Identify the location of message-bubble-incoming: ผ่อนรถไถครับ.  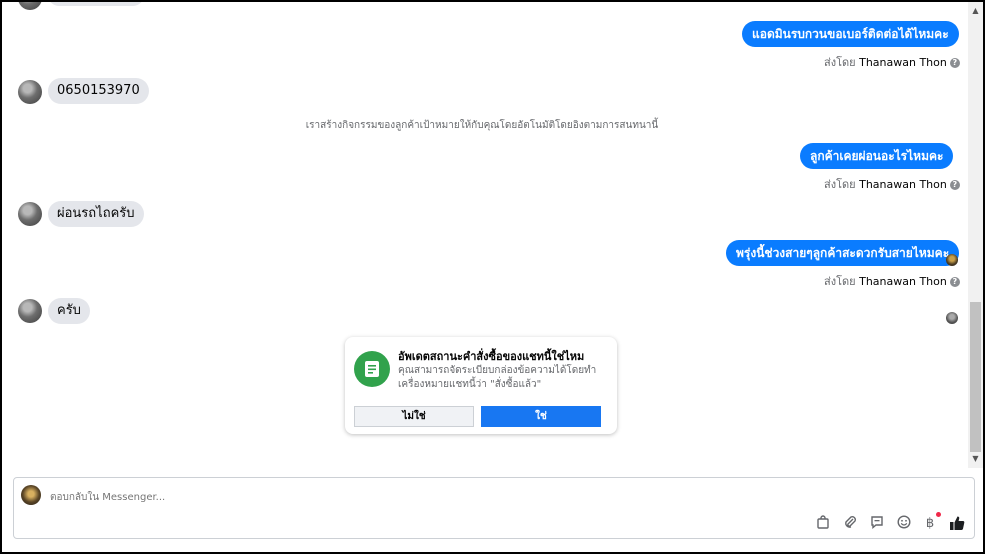
(96, 214).